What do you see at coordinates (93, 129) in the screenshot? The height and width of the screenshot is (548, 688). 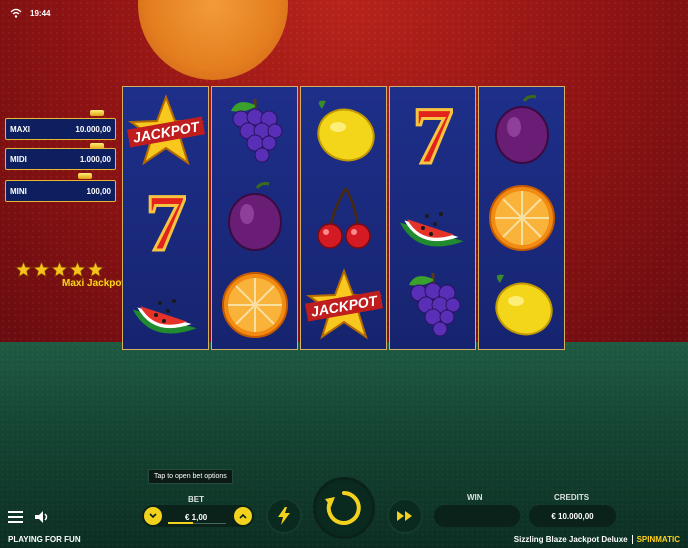 I see `jackpot-value: 10.000,00` at bounding box center [93, 129].